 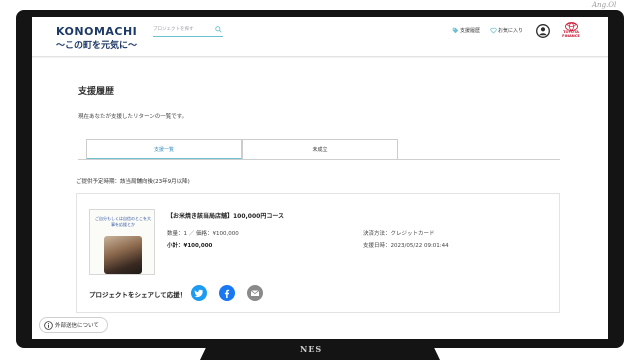 What do you see at coordinates (399, 234) in the screenshot?
I see `payment-method: 決済方法：クレジットカード` at bounding box center [399, 234].